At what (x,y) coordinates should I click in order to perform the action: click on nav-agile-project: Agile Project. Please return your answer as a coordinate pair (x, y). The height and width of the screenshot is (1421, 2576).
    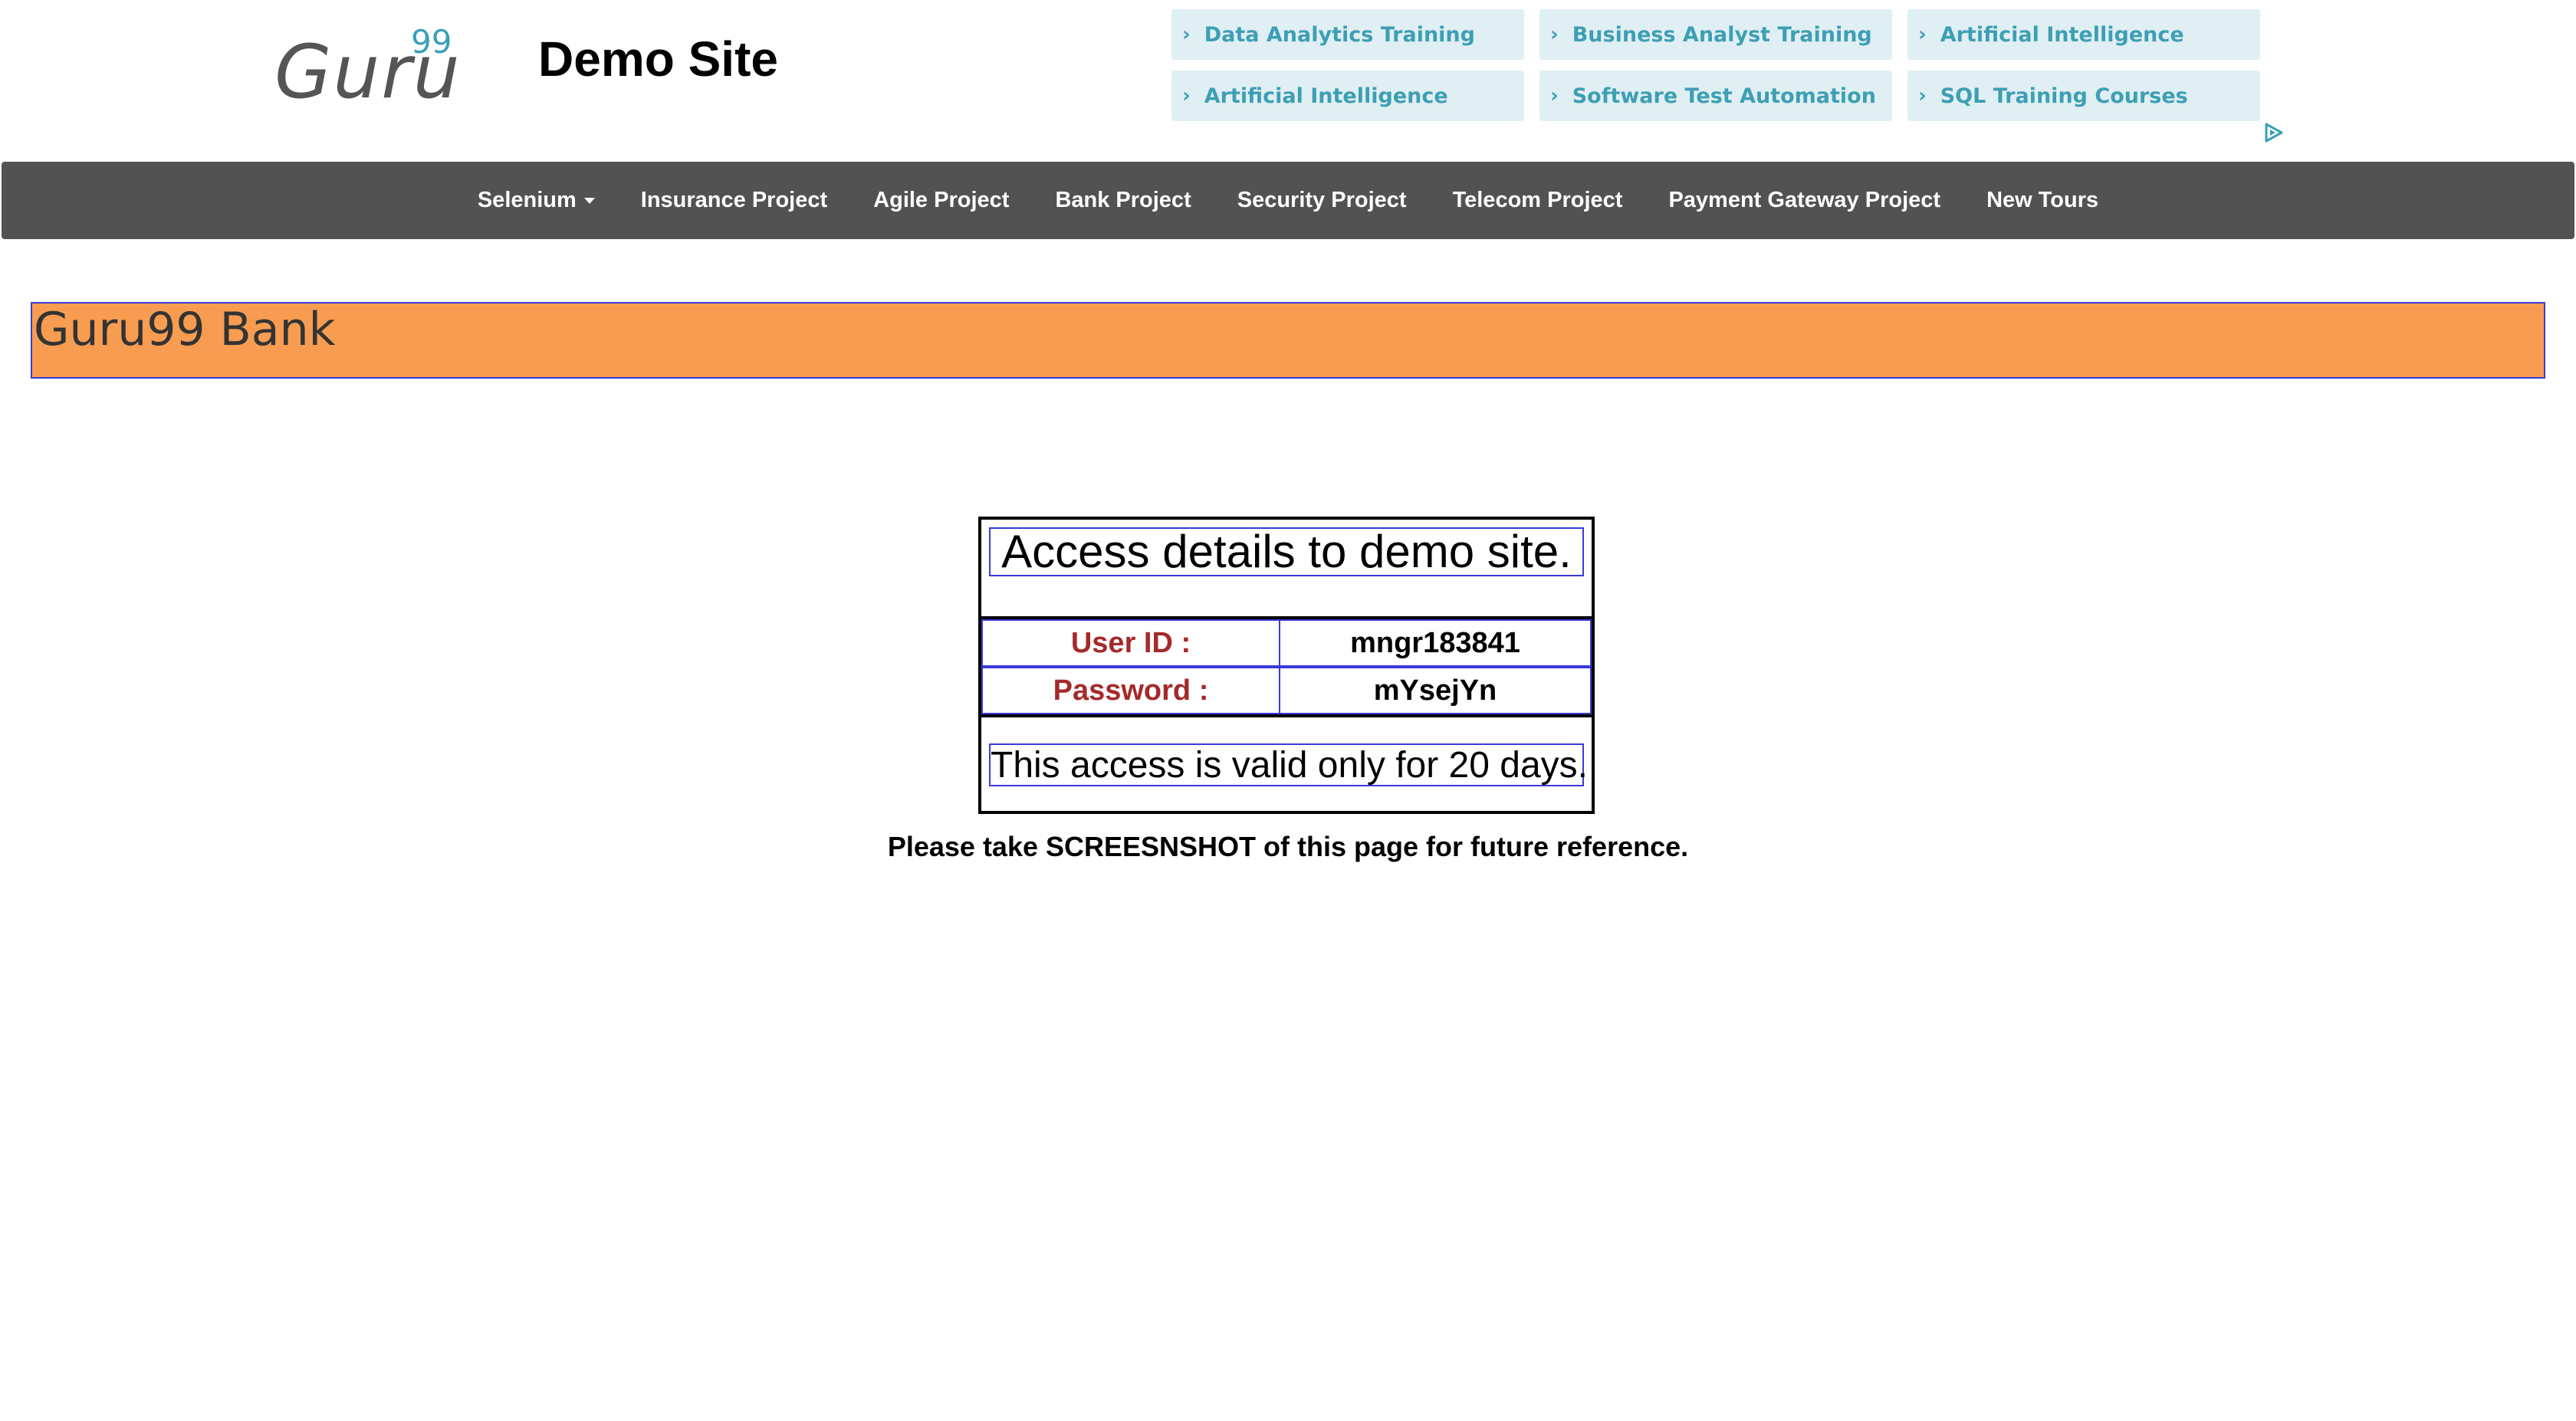
    Looking at the image, I should click on (941, 200).